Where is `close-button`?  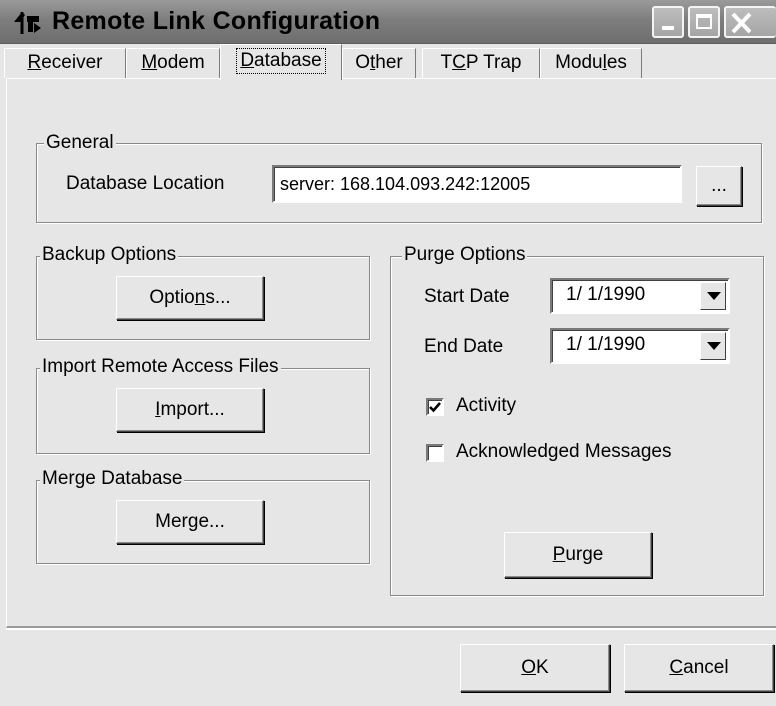 close-button is located at coordinates (750, 22).